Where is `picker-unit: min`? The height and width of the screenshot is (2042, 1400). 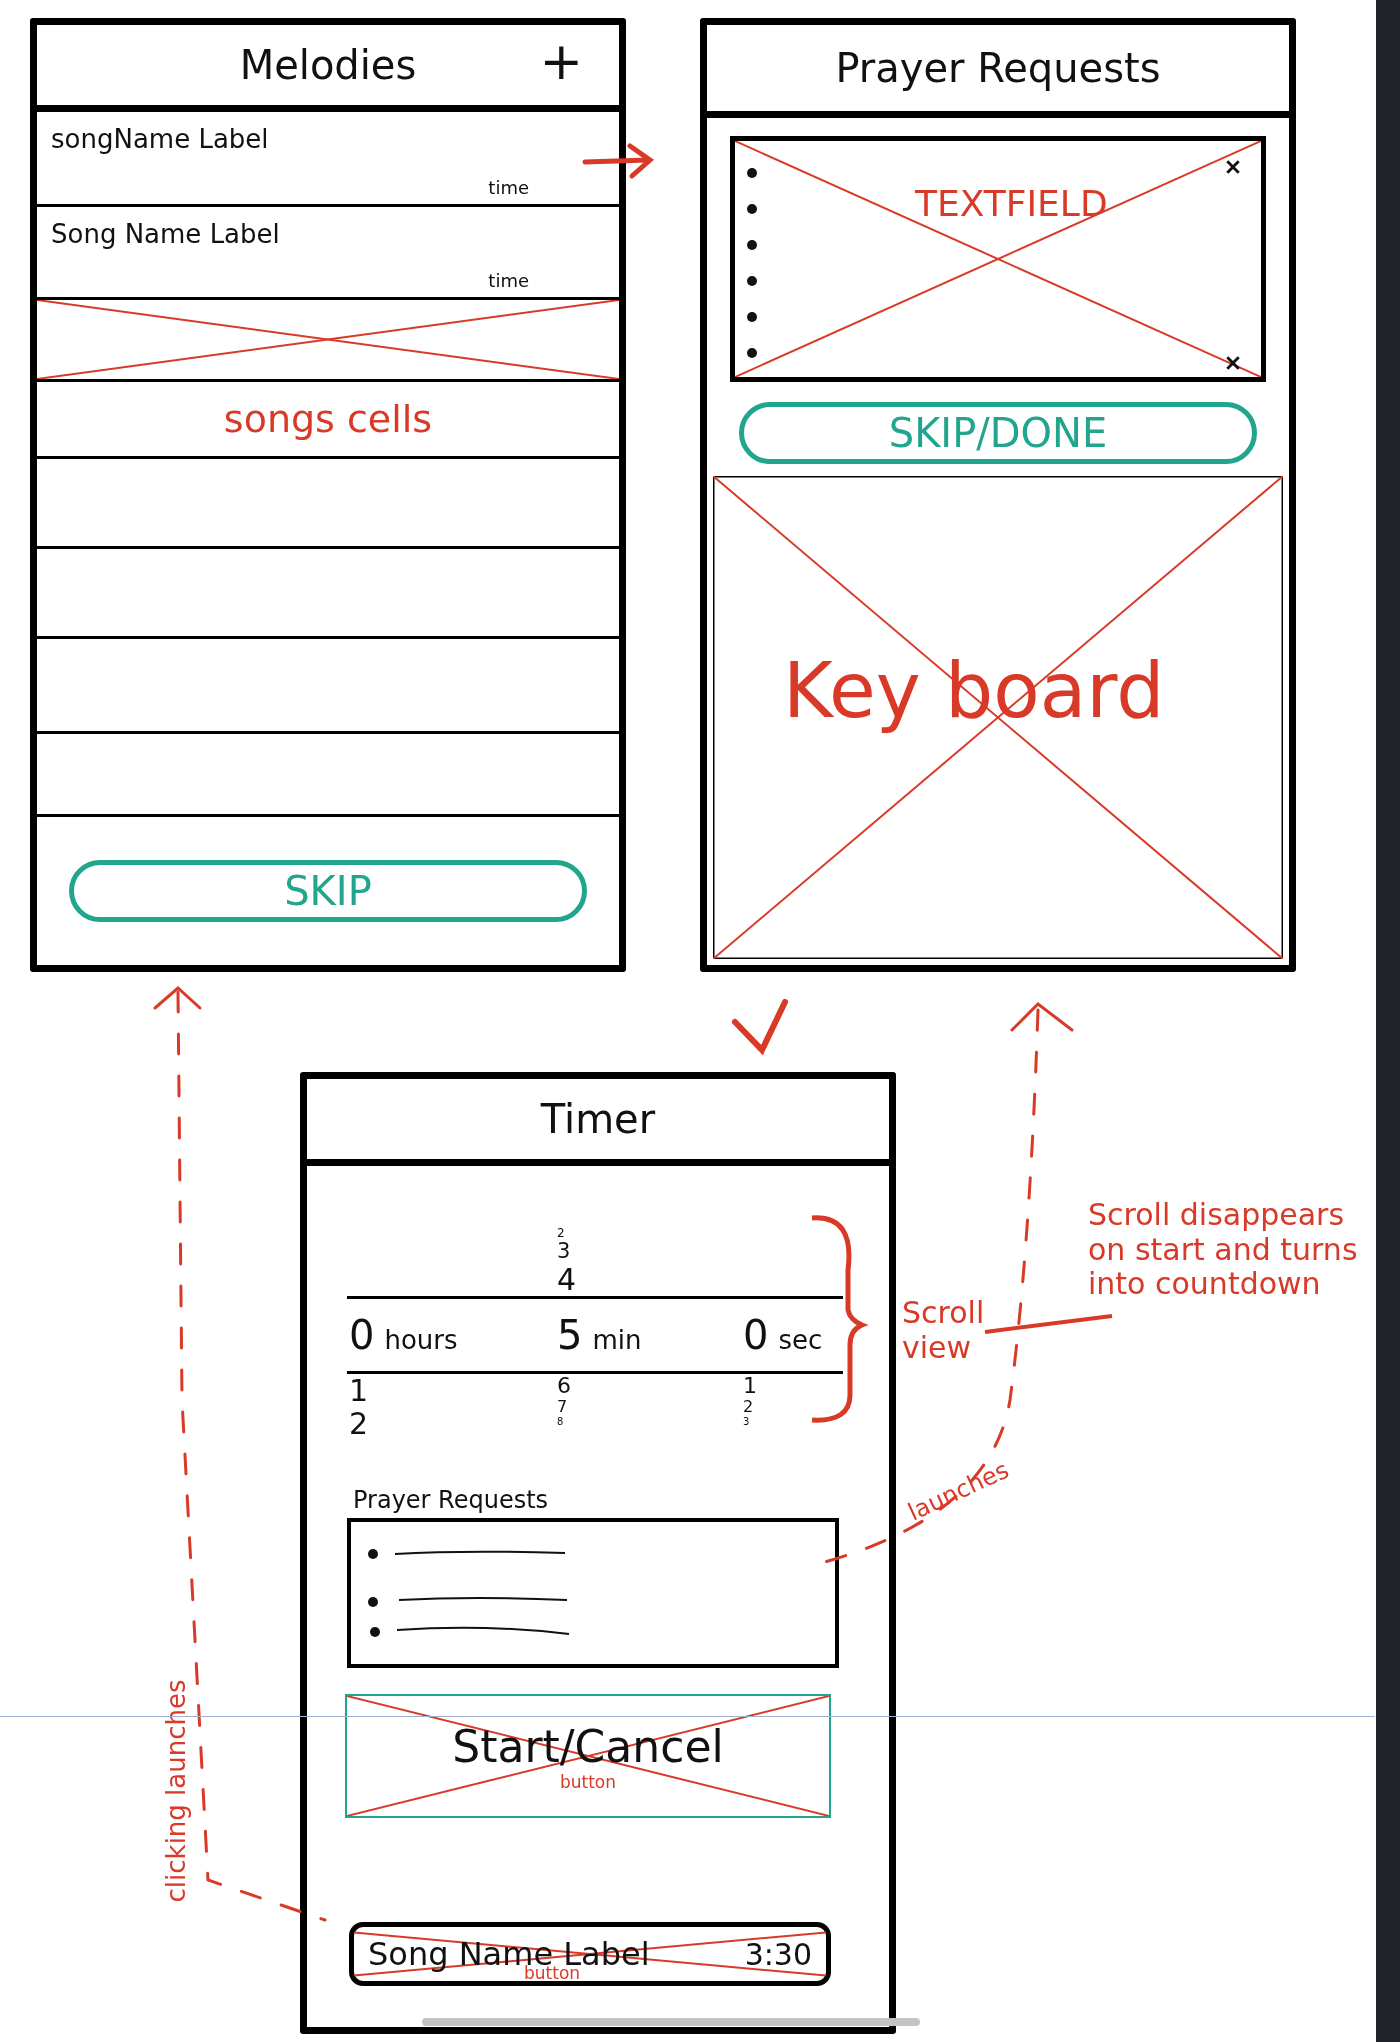
picker-unit: min is located at coordinates (617, 1340).